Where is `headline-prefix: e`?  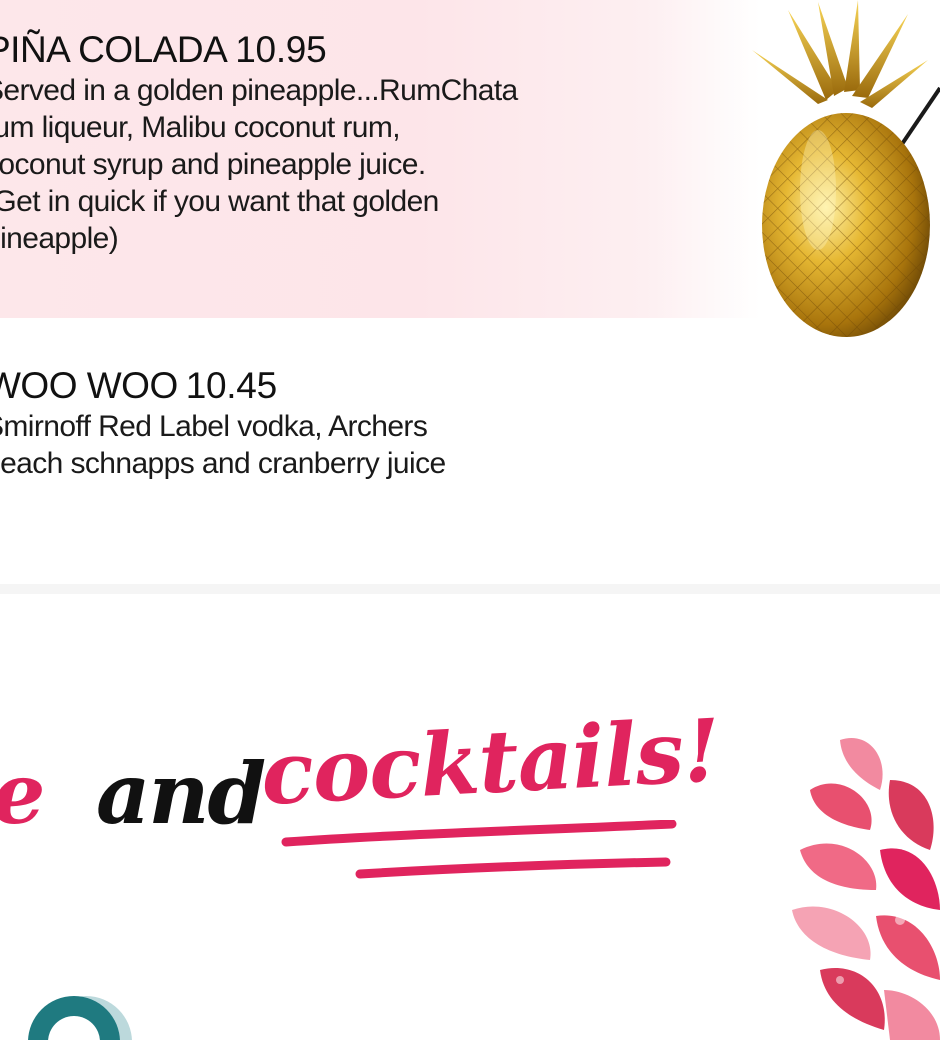 headline-prefix: e is located at coordinates (22, 793).